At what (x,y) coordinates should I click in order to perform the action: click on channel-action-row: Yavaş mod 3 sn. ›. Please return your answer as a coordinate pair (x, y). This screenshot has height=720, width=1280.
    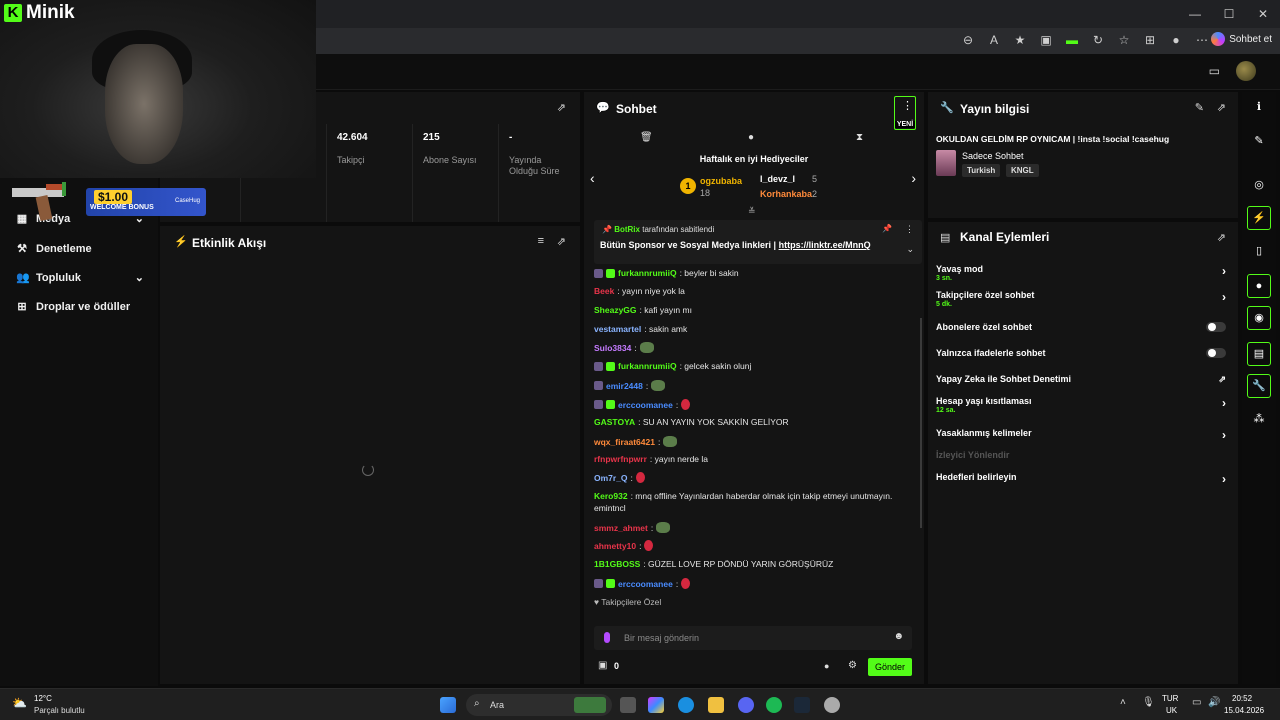
    Looking at the image, I should click on (1083, 275).